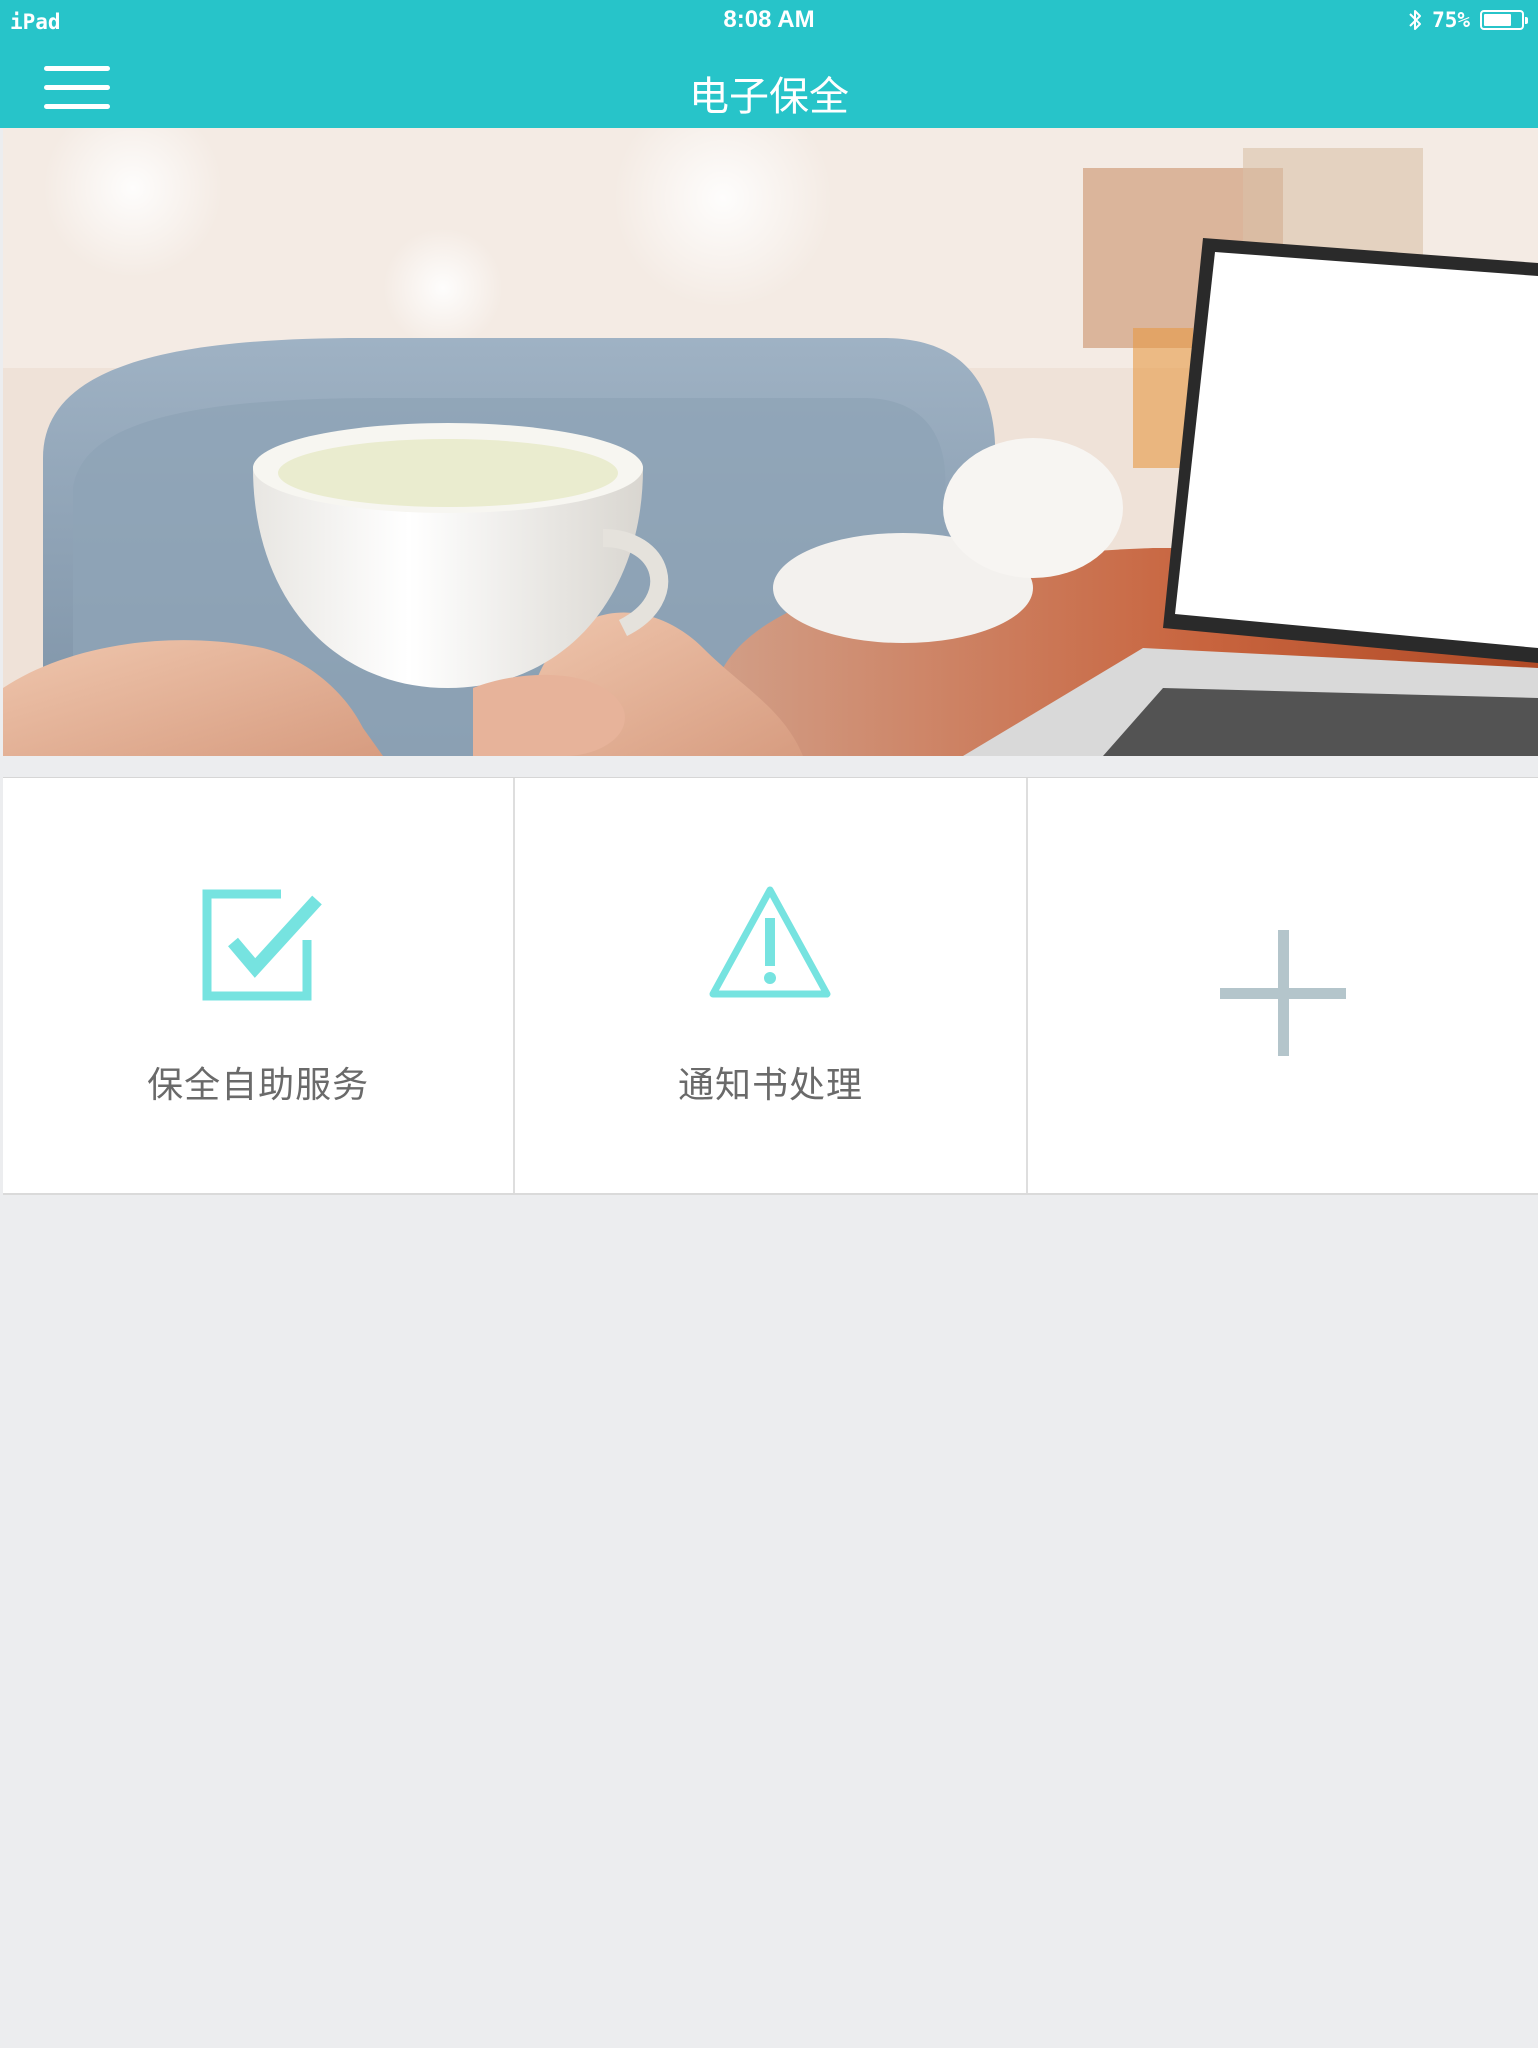  Describe the element at coordinates (770, 1085) in the screenshot. I see `tile-label-notice-processing: 通知书处理` at that location.